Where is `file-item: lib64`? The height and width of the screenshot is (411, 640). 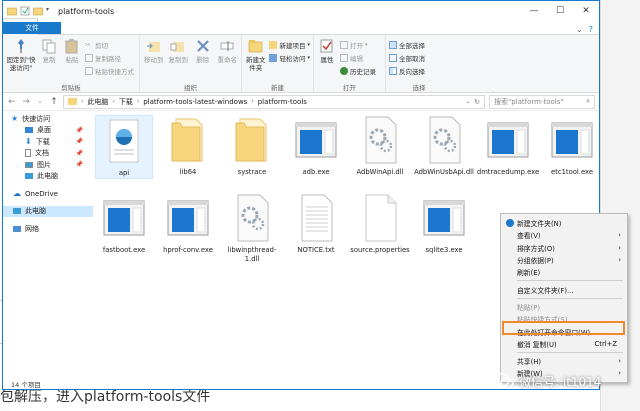 file-item: lib64 is located at coordinates (188, 146).